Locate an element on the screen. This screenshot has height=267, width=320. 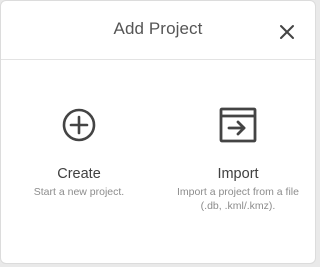
plus-circle-icon is located at coordinates (79, 125).